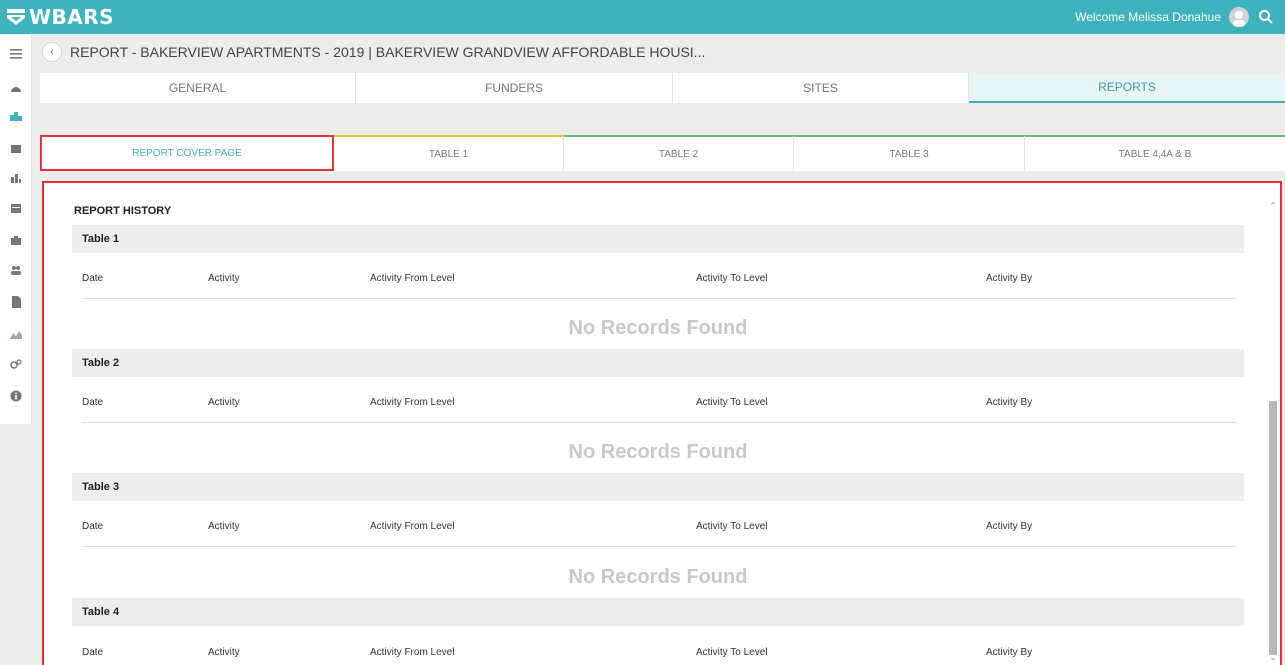 The height and width of the screenshot is (665, 1285). Describe the element at coordinates (909, 153) in the screenshot. I see `subtab-table-3: TABLE 3` at that location.